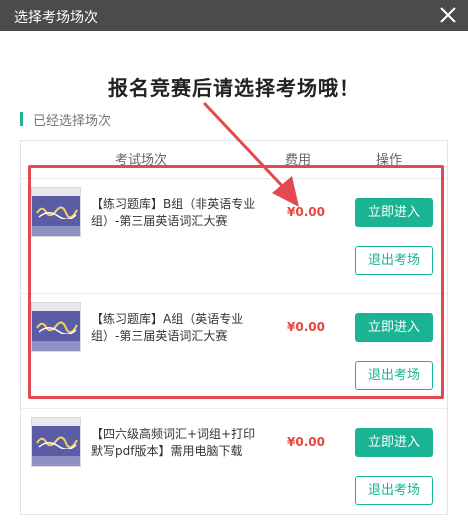 The height and width of the screenshot is (525, 468). I want to click on session-name: 【四六级高频词汇+词组+打印默写pdf版本】需用电脑下载, so click(173, 442).